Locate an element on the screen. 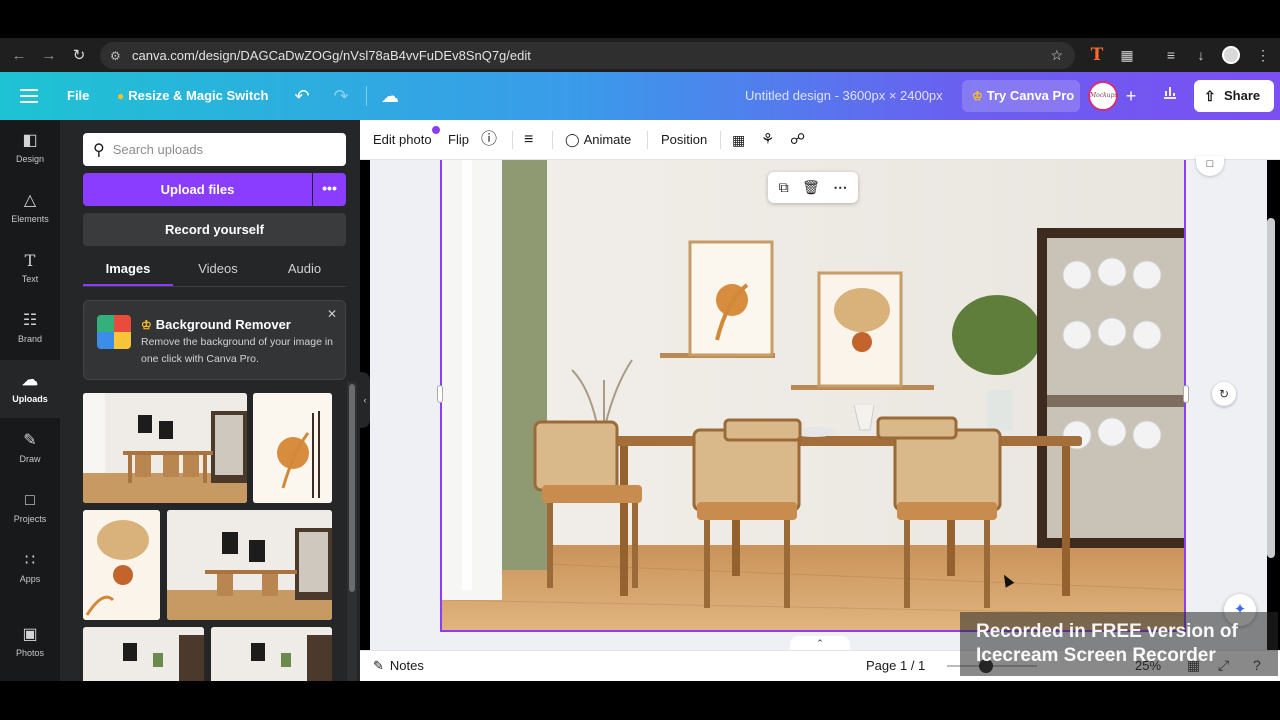  rail-item-design: ◧ Design is located at coordinates (30, 149).